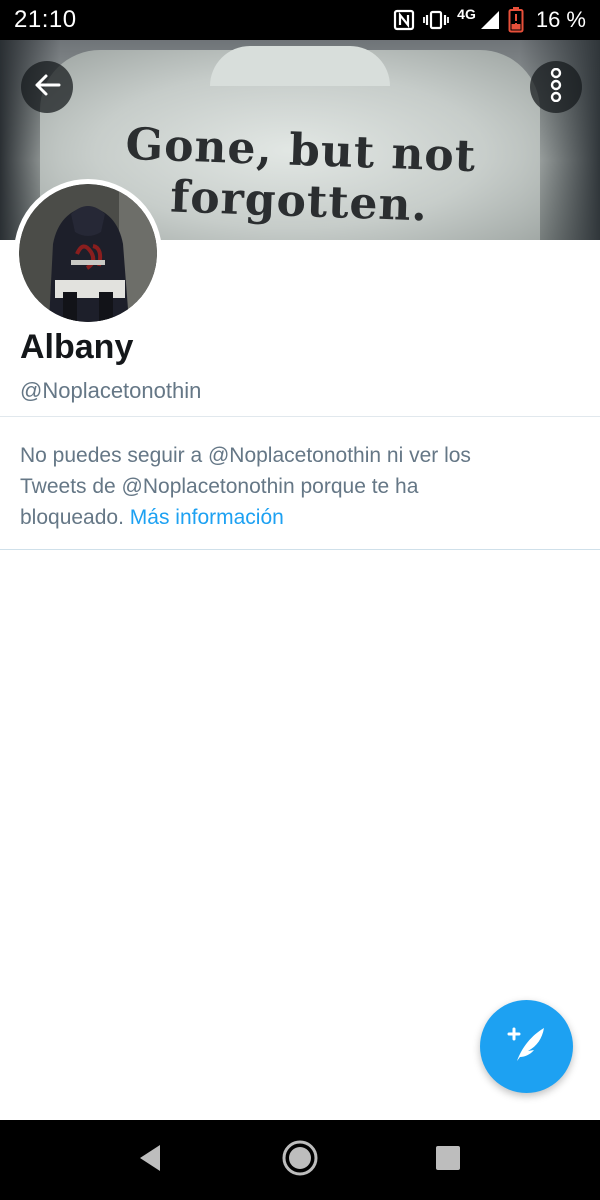 This screenshot has height=1200, width=600. I want to click on compose-tweet-icon, so click(527, 1046).